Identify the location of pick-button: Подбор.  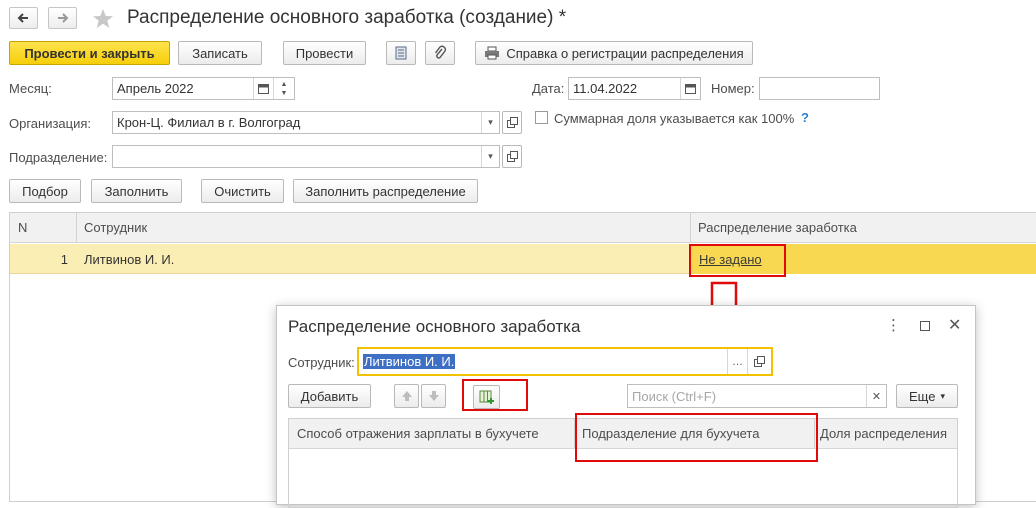
(45, 191).